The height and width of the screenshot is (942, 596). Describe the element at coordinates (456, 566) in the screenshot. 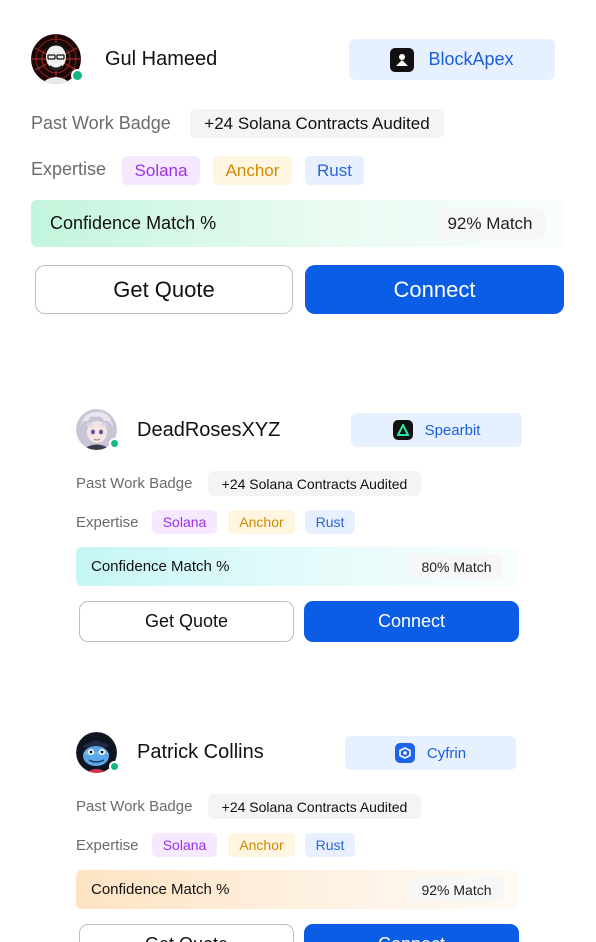

I see `match-percentage: 80% Match` at that location.